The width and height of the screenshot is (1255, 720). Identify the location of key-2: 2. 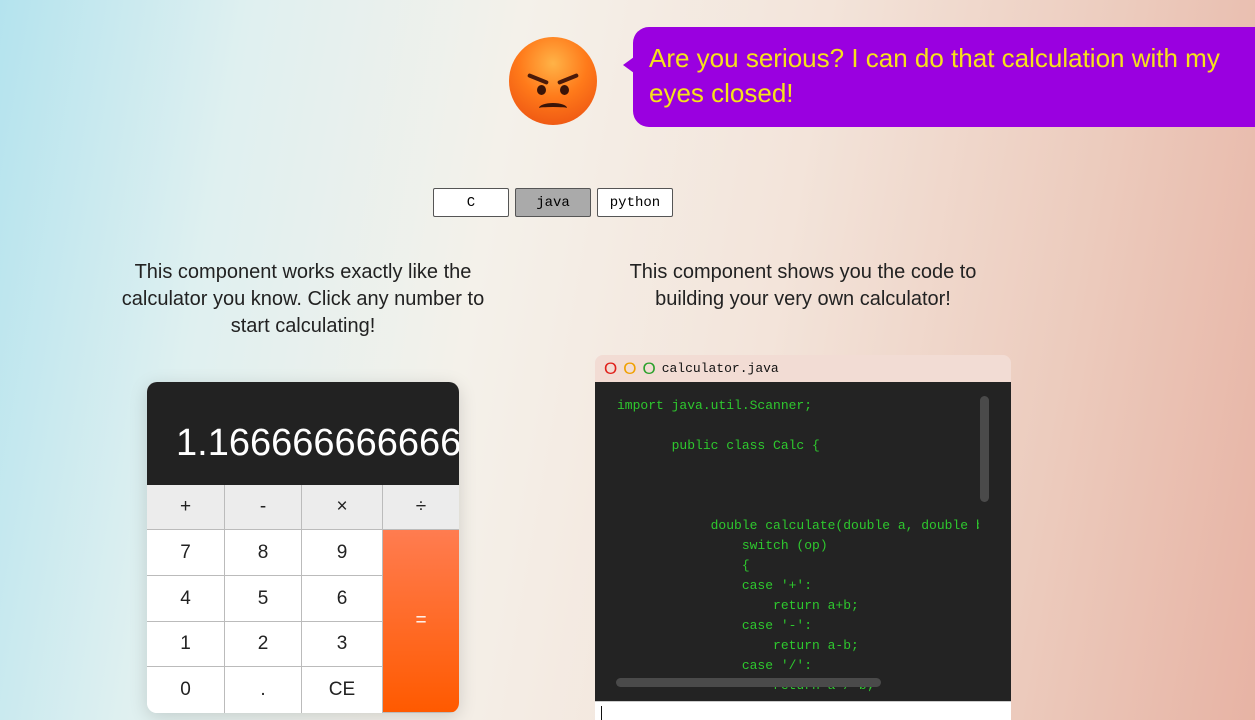
(263, 644).